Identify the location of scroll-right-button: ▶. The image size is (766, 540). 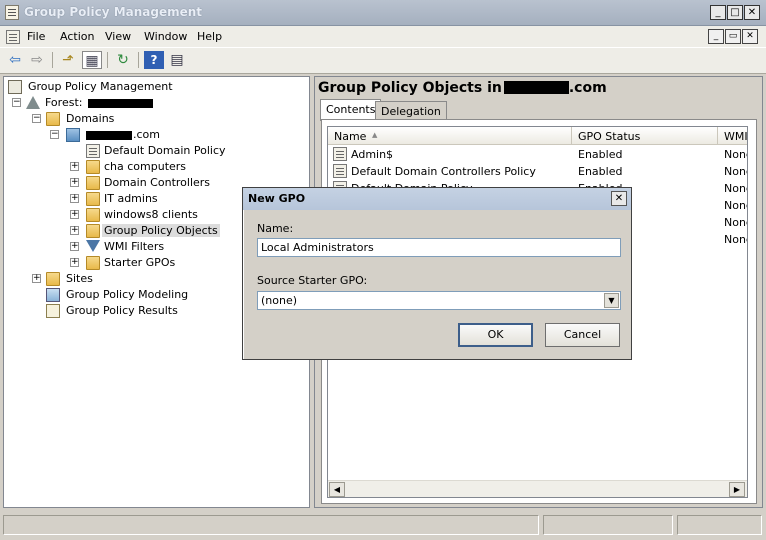
(737, 489).